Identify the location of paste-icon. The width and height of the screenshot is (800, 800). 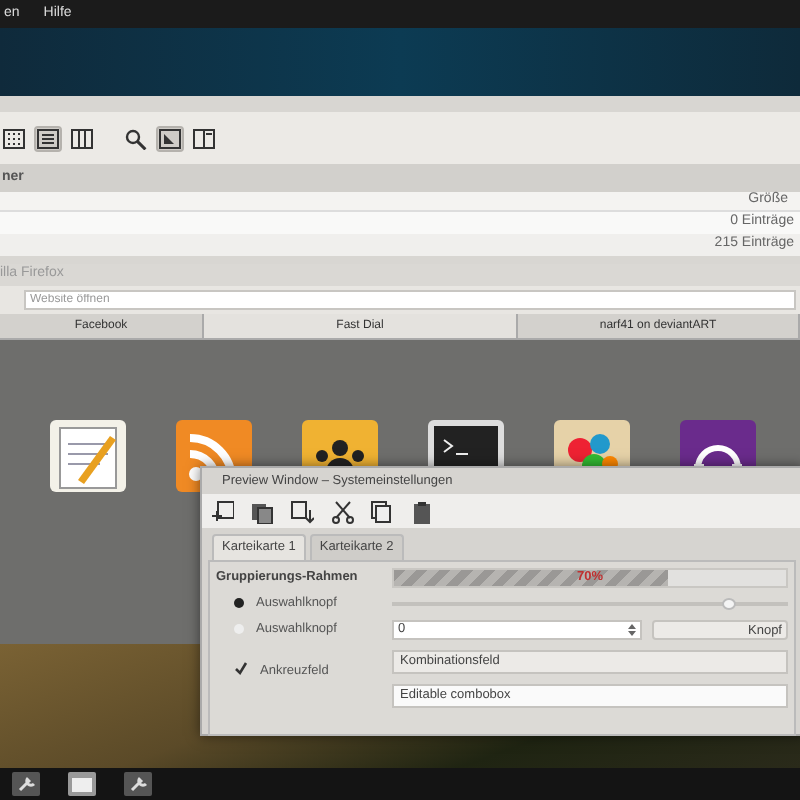
(422, 511).